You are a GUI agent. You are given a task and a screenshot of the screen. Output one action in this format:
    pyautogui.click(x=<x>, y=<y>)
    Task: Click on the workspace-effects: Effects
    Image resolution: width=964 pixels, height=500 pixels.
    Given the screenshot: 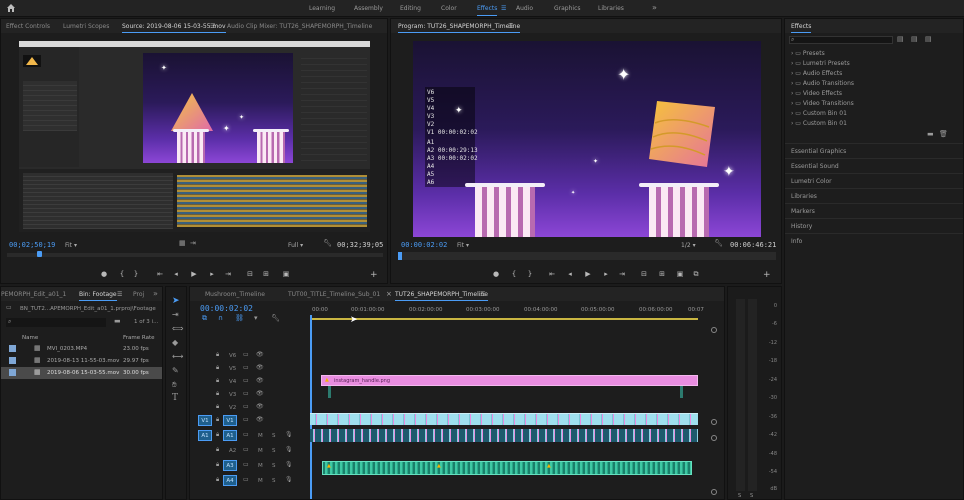 What is the action you would take?
    pyautogui.click(x=487, y=10)
    